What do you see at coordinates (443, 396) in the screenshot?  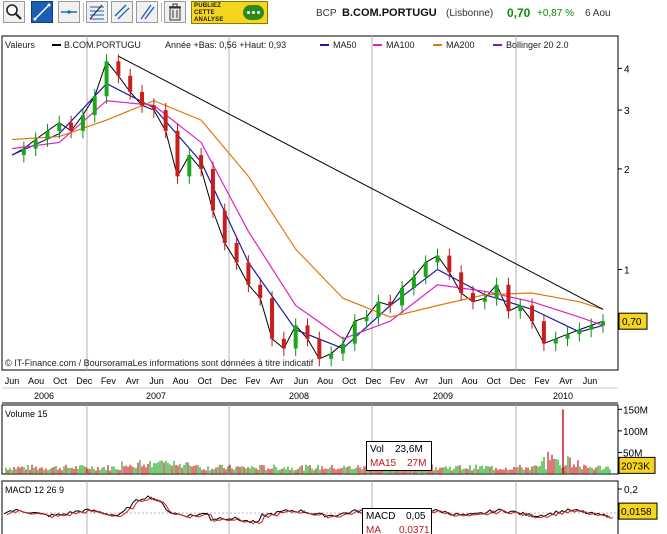 I see `year-tick-label: 2009` at bounding box center [443, 396].